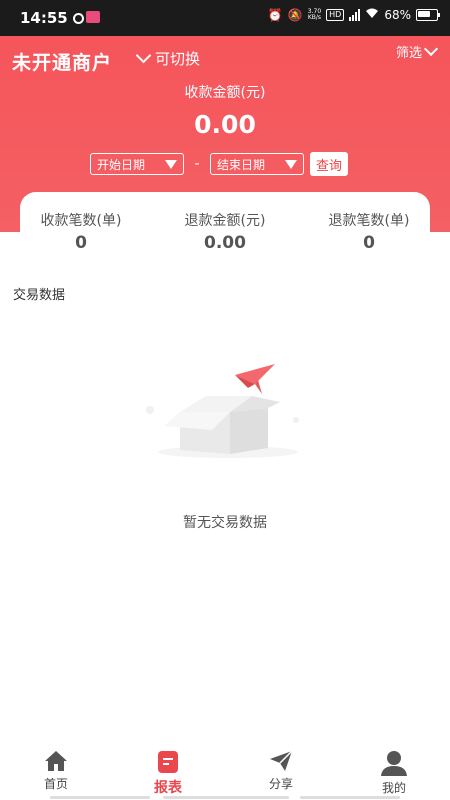  What do you see at coordinates (225, 221) in the screenshot?
I see `stat-label: 退款金额(元)` at bounding box center [225, 221].